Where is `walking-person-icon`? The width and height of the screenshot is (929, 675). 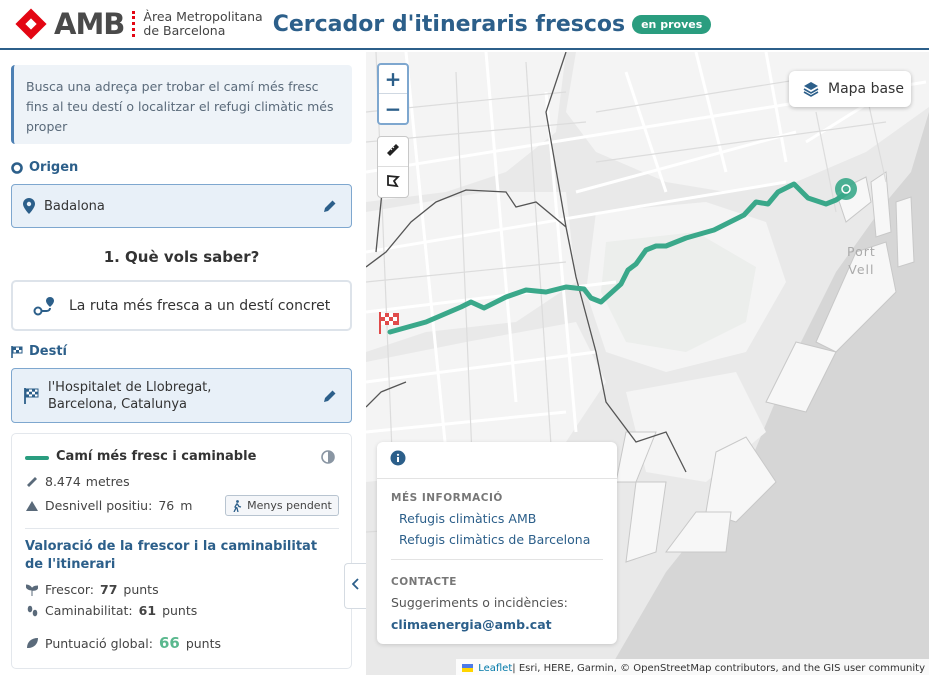 walking-person-icon is located at coordinates (237, 505).